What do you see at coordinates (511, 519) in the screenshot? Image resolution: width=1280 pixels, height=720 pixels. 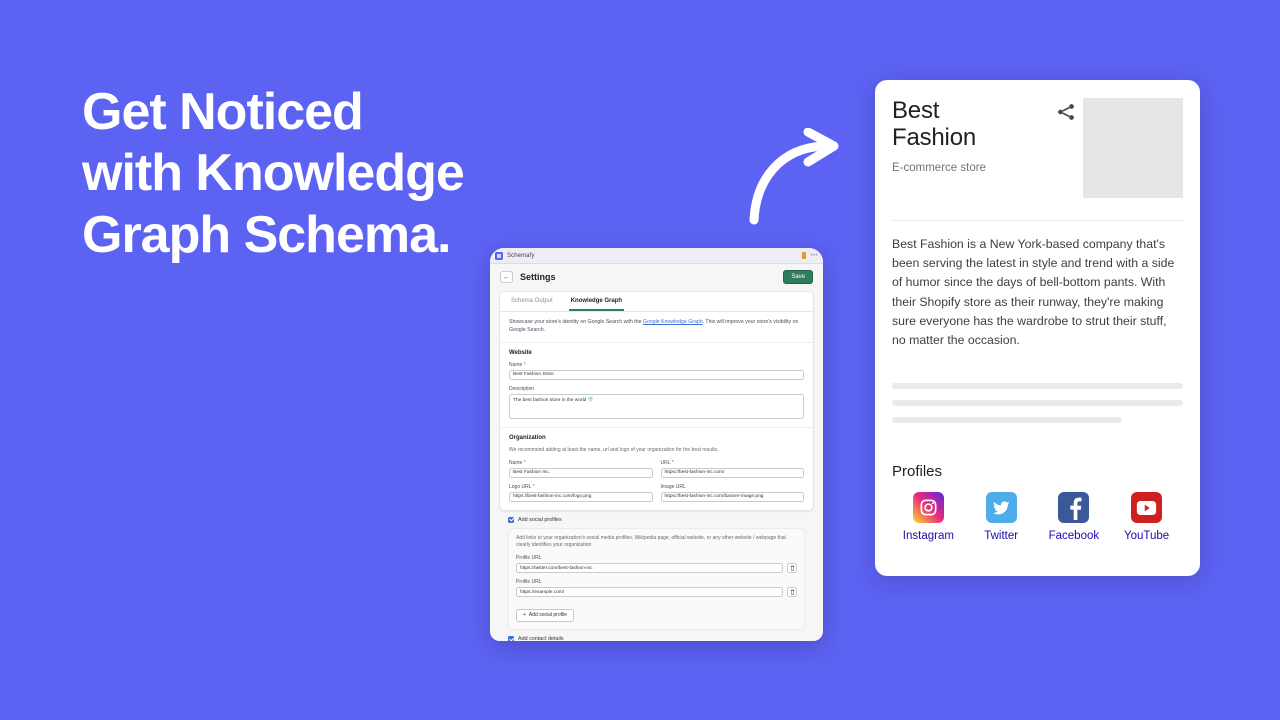 I see `add-social-profiles-checkbox` at bounding box center [511, 519].